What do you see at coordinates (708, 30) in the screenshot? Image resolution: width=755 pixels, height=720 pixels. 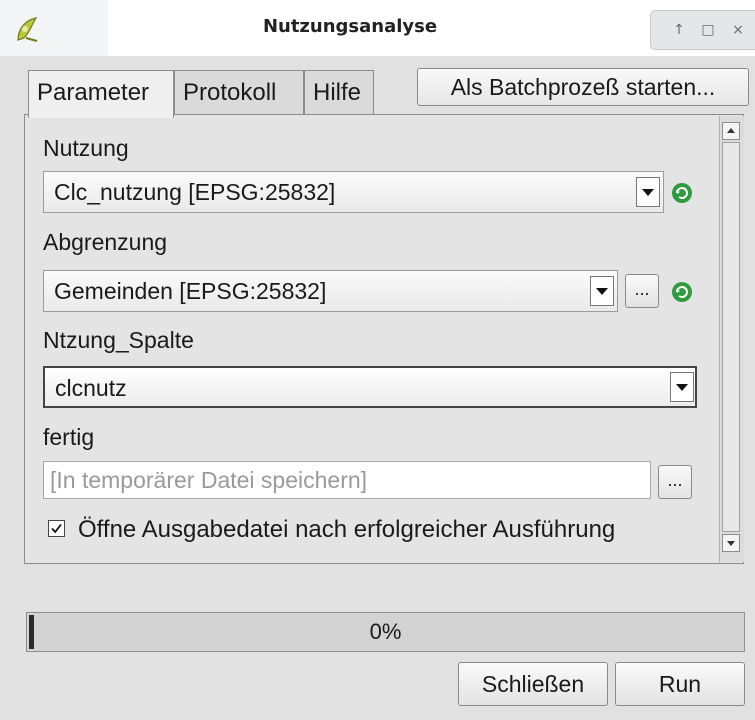 I see `maximize-icon: □` at bounding box center [708, 30].